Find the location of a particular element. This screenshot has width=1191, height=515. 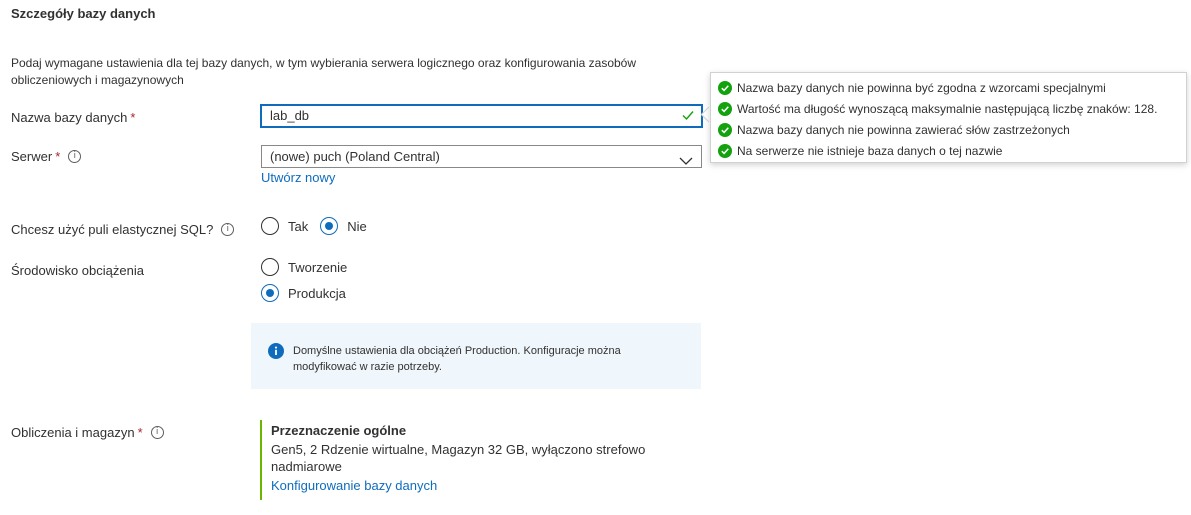

db-name-input: lab_db is located at coordinates (481, 116).